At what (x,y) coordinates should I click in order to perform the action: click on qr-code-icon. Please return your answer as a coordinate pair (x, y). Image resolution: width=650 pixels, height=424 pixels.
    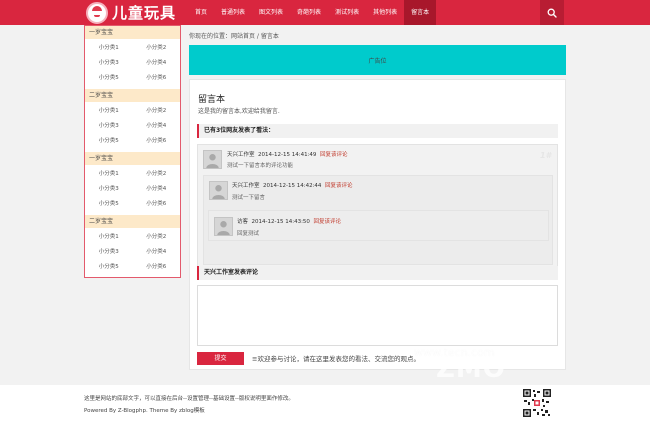
    Looking at the image, I should click on (537, 403).